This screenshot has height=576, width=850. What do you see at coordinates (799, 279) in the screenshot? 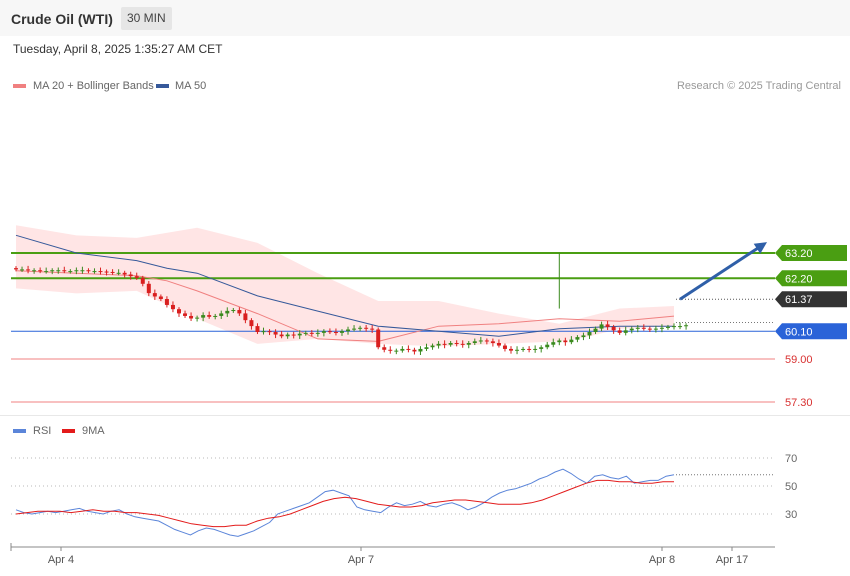
I see `level-label-62-20: 62.20` at bounding box center [799, 279].